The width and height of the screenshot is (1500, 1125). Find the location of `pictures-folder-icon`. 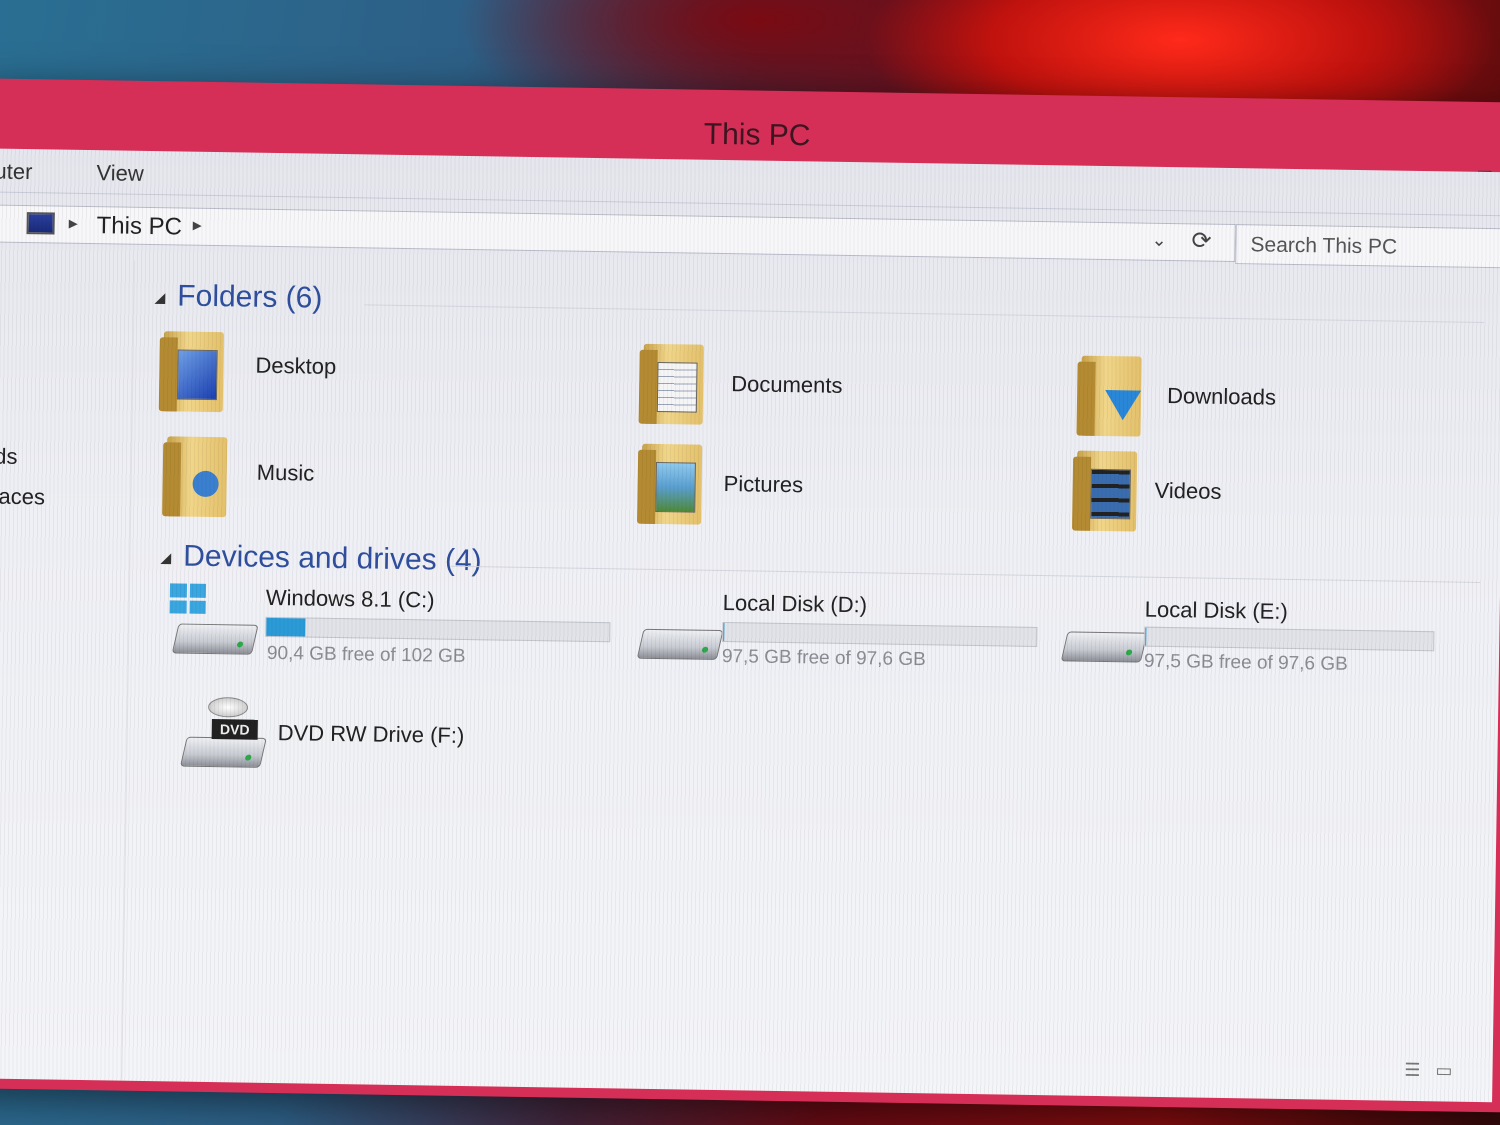

pictures-folder-icon is located at coordinates (672, 484).